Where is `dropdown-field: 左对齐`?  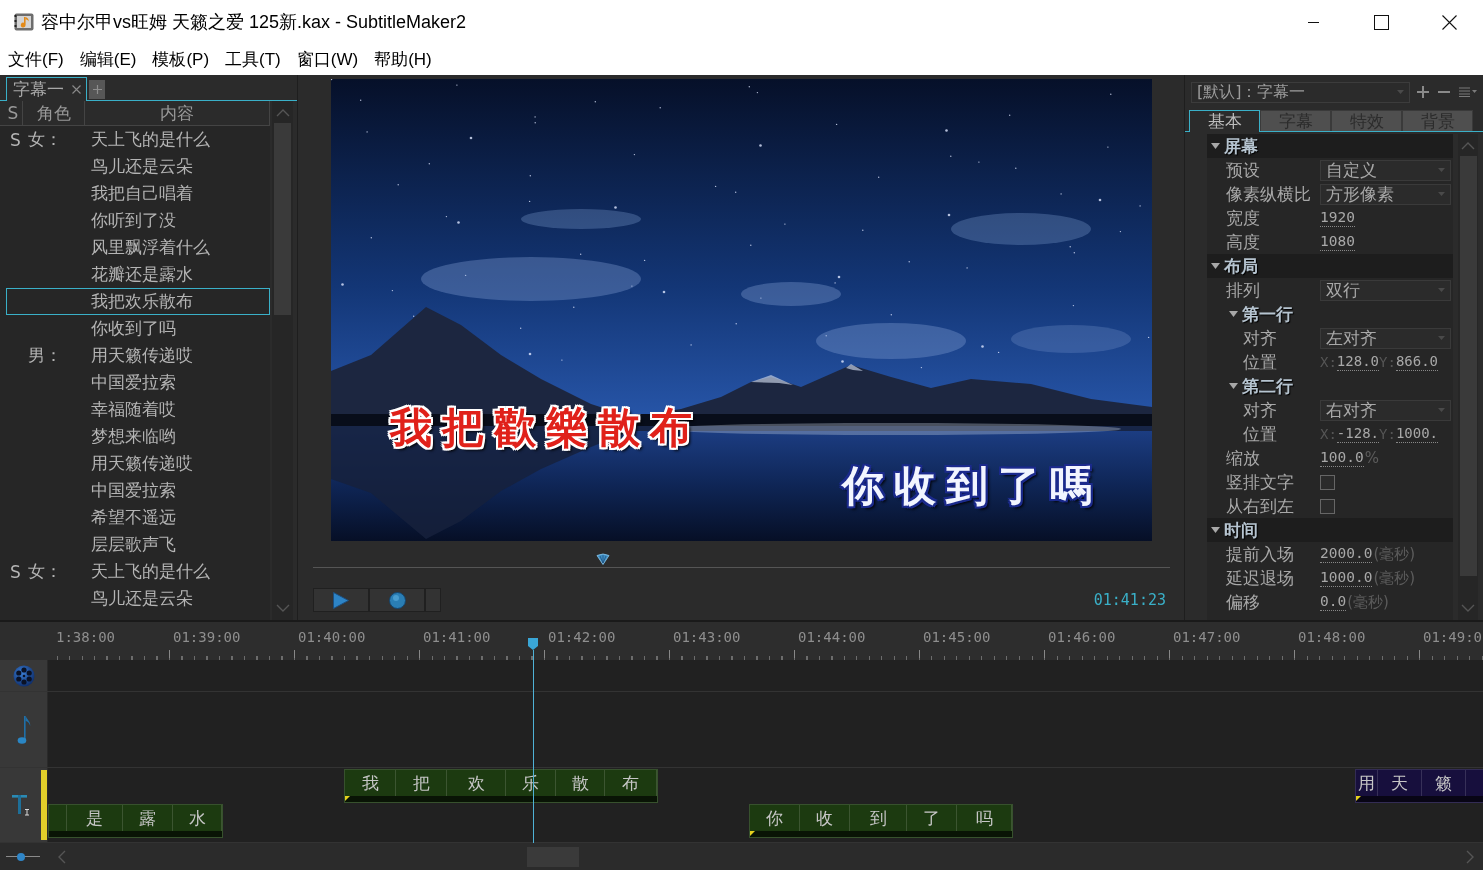
dropdown-field: 左对齐 is located at coordinates (1385, 338).